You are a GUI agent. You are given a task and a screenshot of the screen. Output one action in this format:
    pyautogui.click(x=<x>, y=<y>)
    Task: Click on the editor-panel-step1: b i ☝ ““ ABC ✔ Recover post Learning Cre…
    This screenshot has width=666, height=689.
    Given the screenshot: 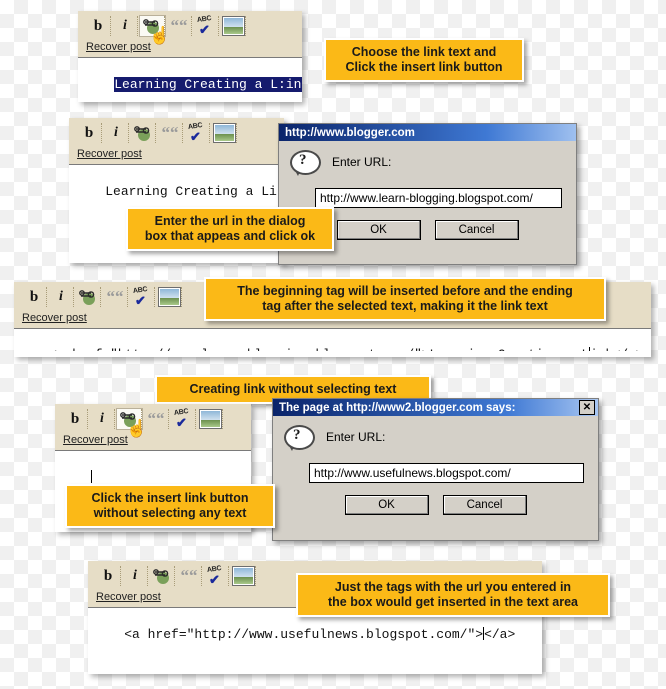 What is the action you would take?
    pyautogui.click(x=190, y=56)
    